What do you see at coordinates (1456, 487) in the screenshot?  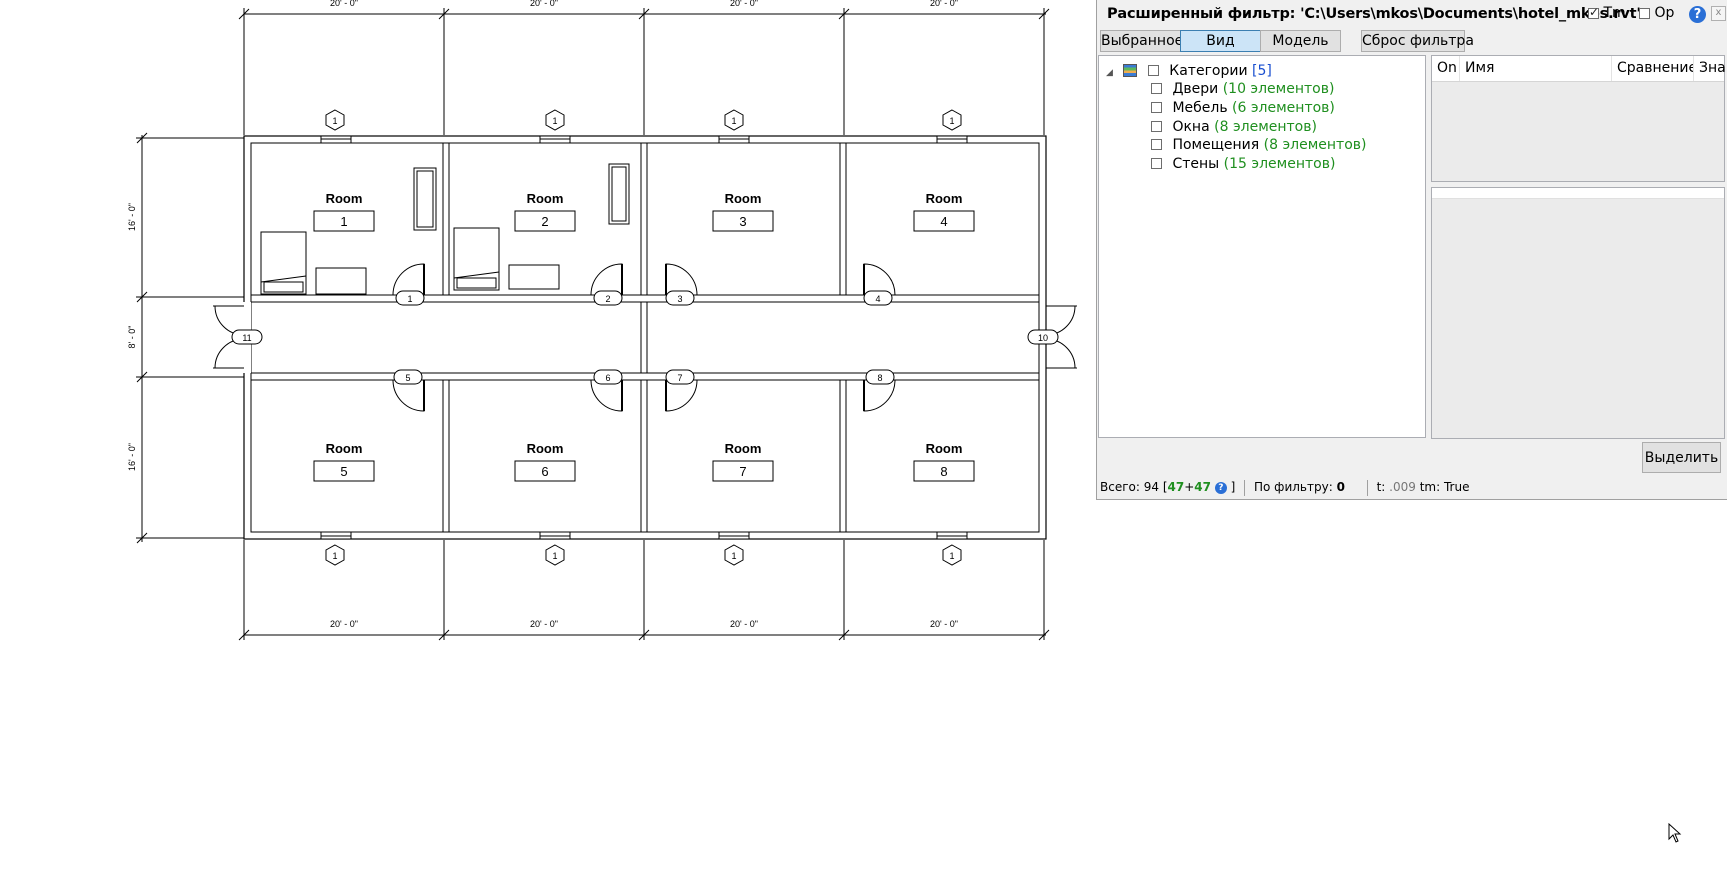 I see `status-tm-value: True` at bounding box center [1456, 487].